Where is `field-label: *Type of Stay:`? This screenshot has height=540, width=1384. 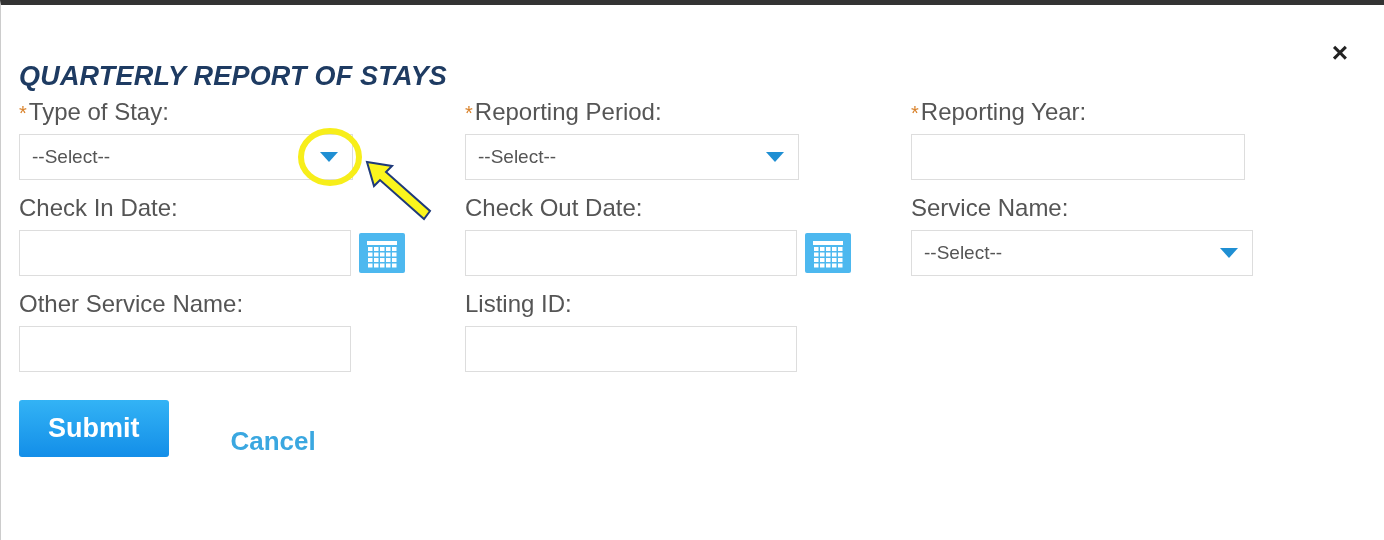
field-label: *Type of Stay: is located at coordinates (94, 112).